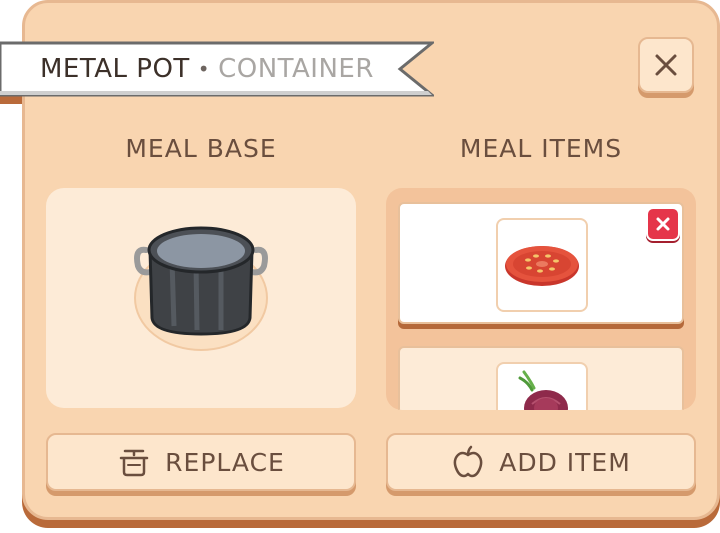 The width and height of the screenshot is (720, 533). What do you see at coordinates (115, 69) in the screenshot?
I see `item-name: METAL POT` at bounding box center [115, 69].